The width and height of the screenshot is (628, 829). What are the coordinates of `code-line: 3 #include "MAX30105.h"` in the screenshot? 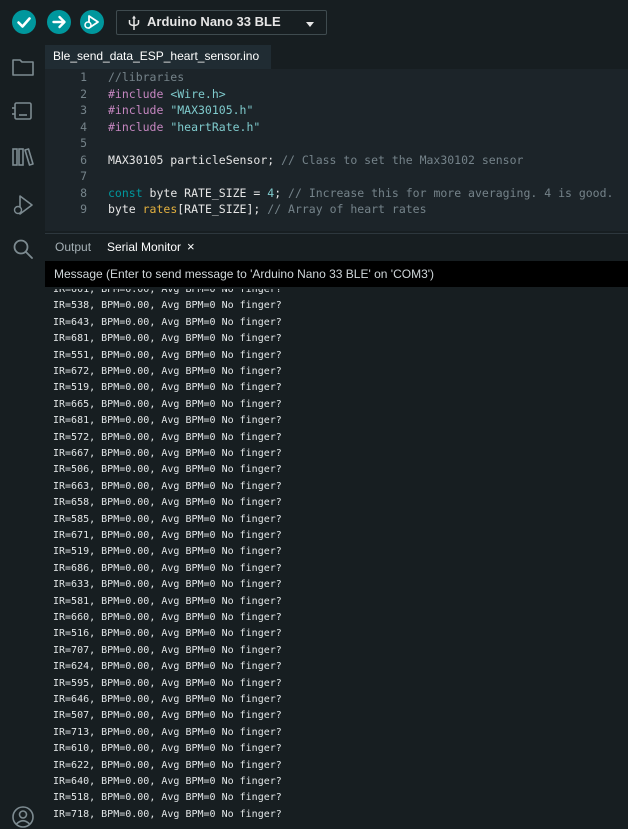 It's located at (336, 110).